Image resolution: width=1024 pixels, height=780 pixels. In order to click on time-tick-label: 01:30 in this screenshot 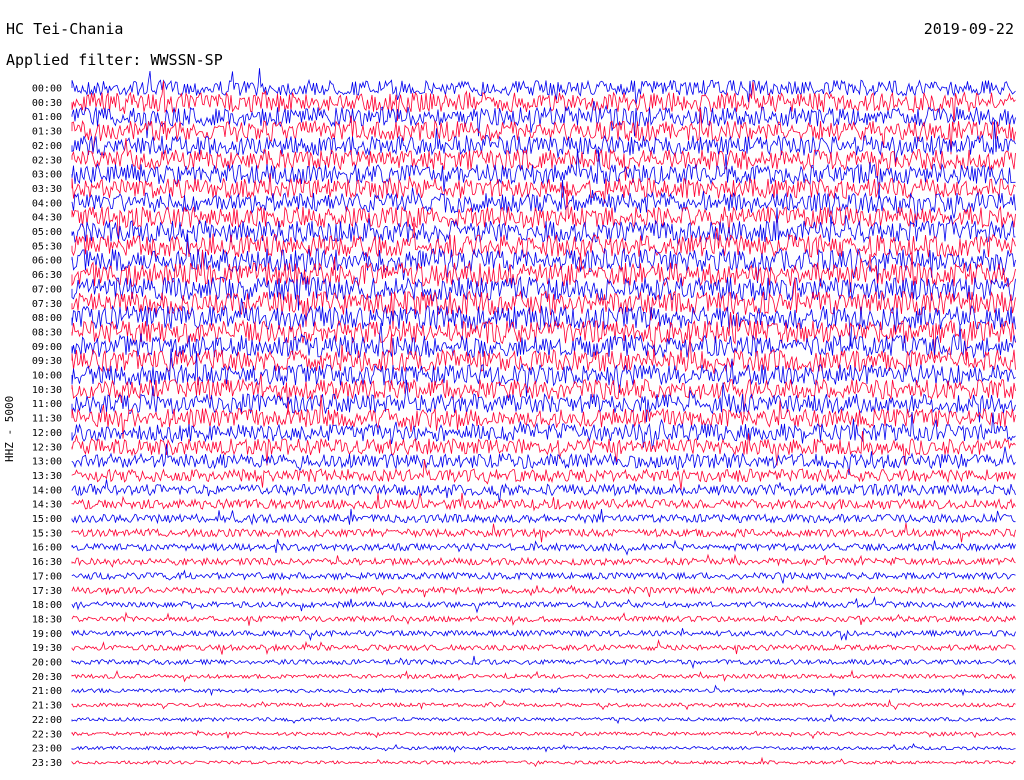, I will do `click(47, 132)`.